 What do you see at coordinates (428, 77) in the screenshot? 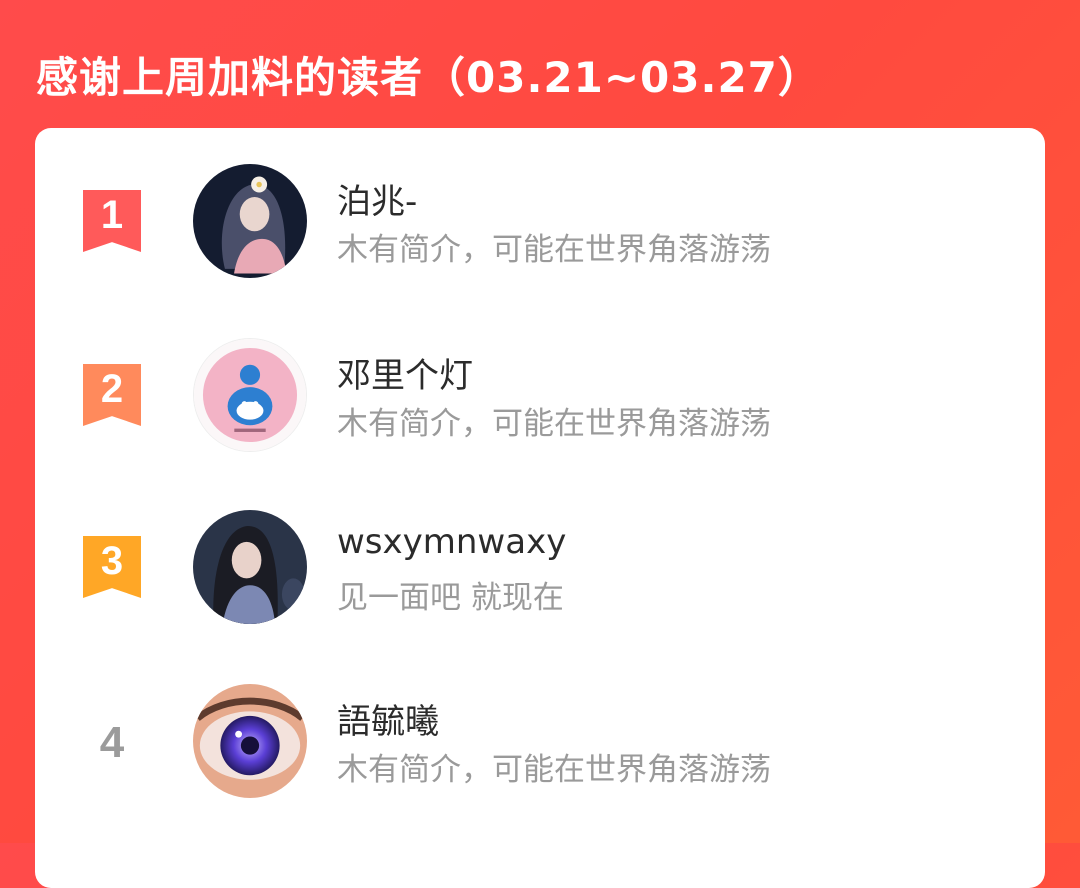
I see `page-title: 感谢上周加料的读者（03.21~03.27）` at bounding box center [428, 77].